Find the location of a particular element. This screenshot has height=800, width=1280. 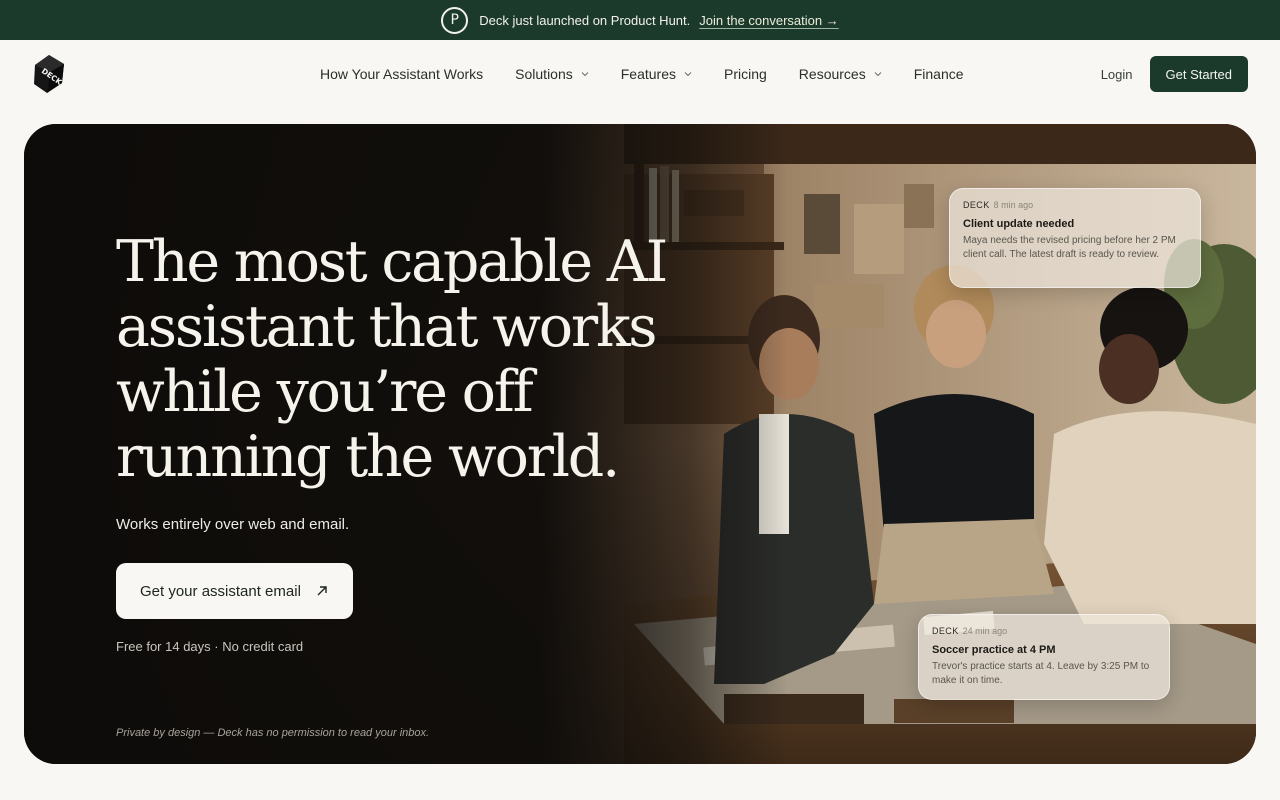

nav-item-features: Features is located at coordinates (656, 74).